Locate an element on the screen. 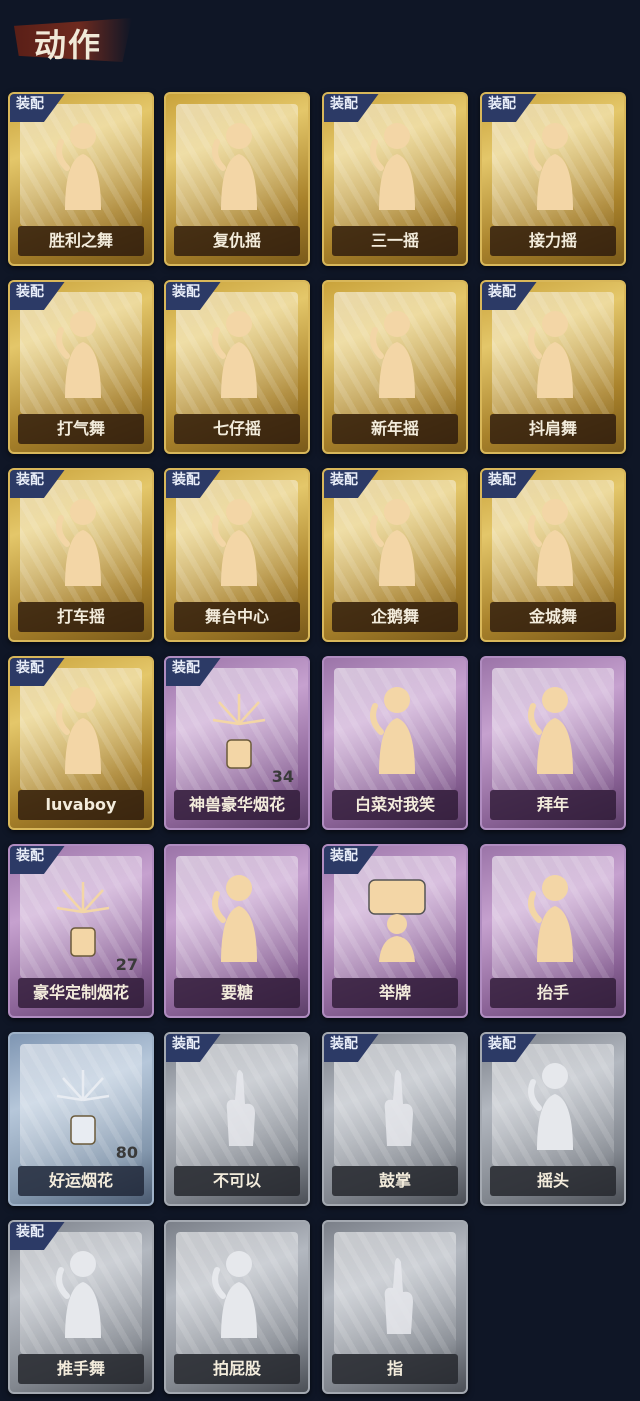 This screenshot has width=640, height=1401. emote-label: 举牌 is located at coordinates (395, 993).